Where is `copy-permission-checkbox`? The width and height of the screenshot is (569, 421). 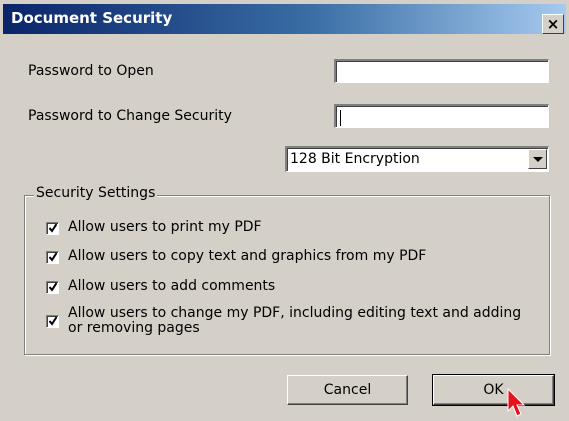 copy-permission-checkbox is located at coordinates (52, 257).